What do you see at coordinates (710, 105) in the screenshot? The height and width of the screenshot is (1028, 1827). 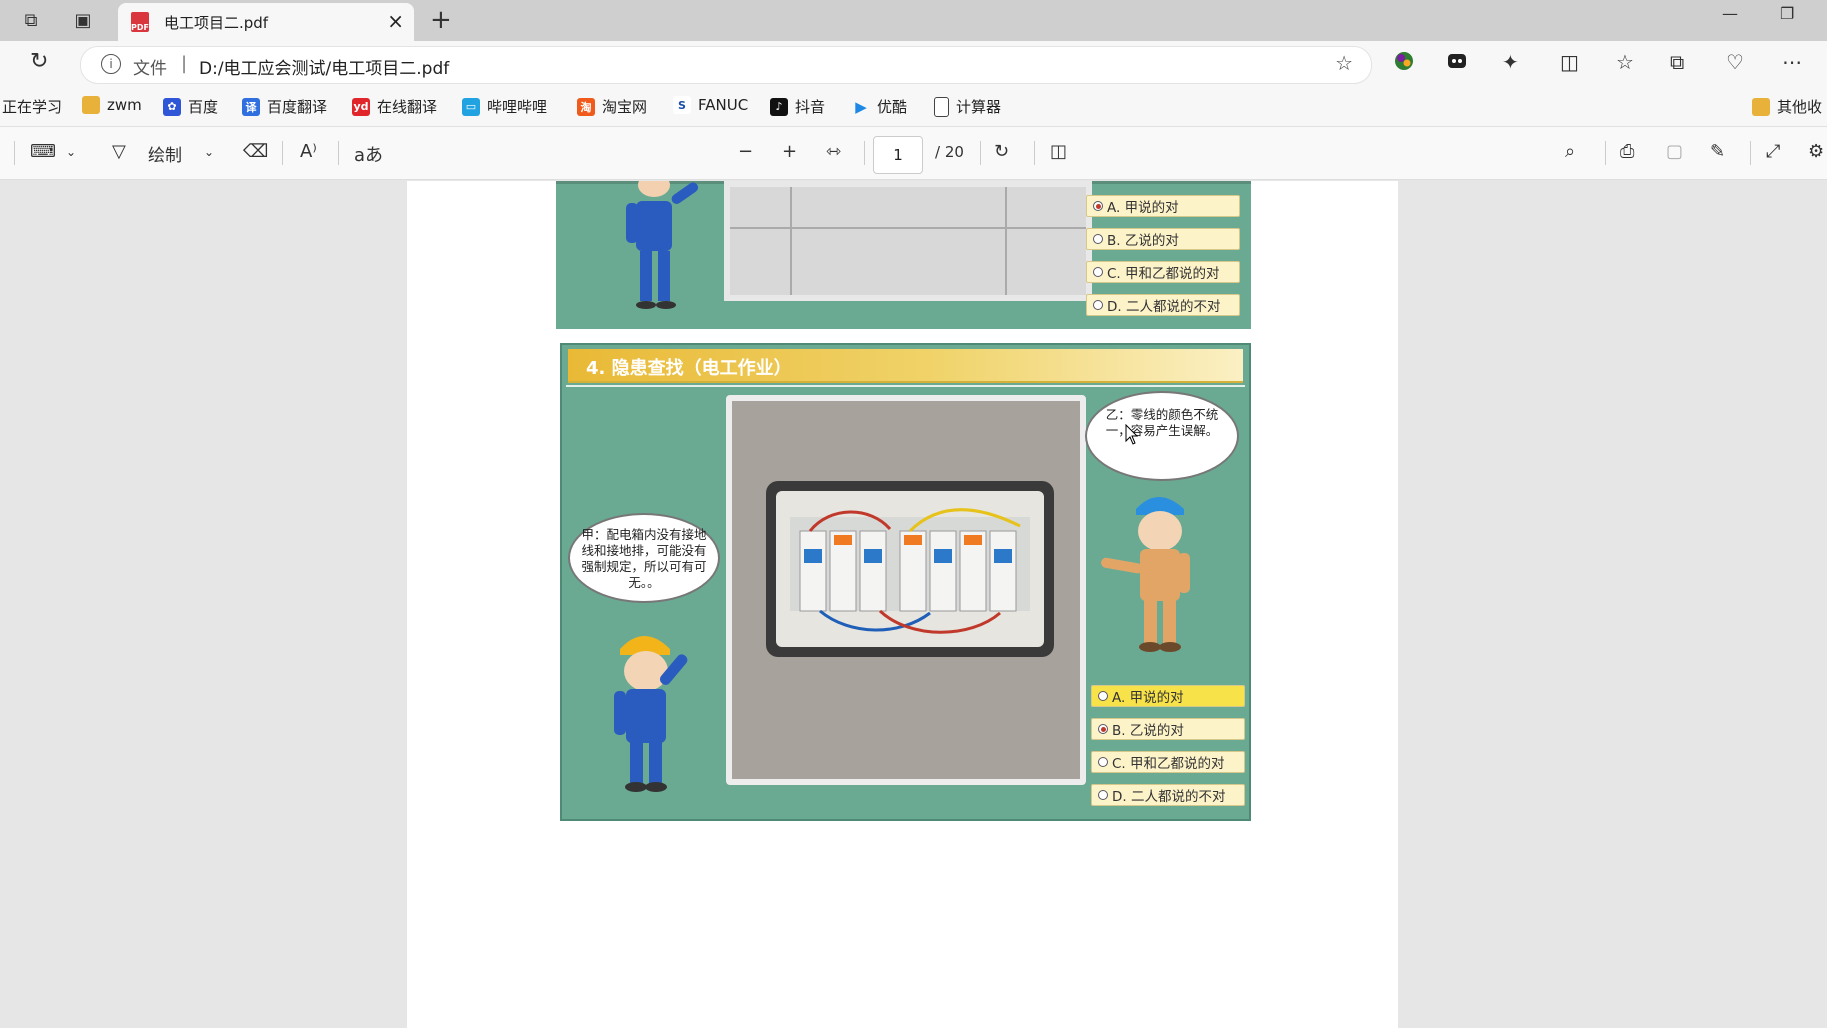 I see `bookmark-item: S FANUC` at bounding box center [710, 105].